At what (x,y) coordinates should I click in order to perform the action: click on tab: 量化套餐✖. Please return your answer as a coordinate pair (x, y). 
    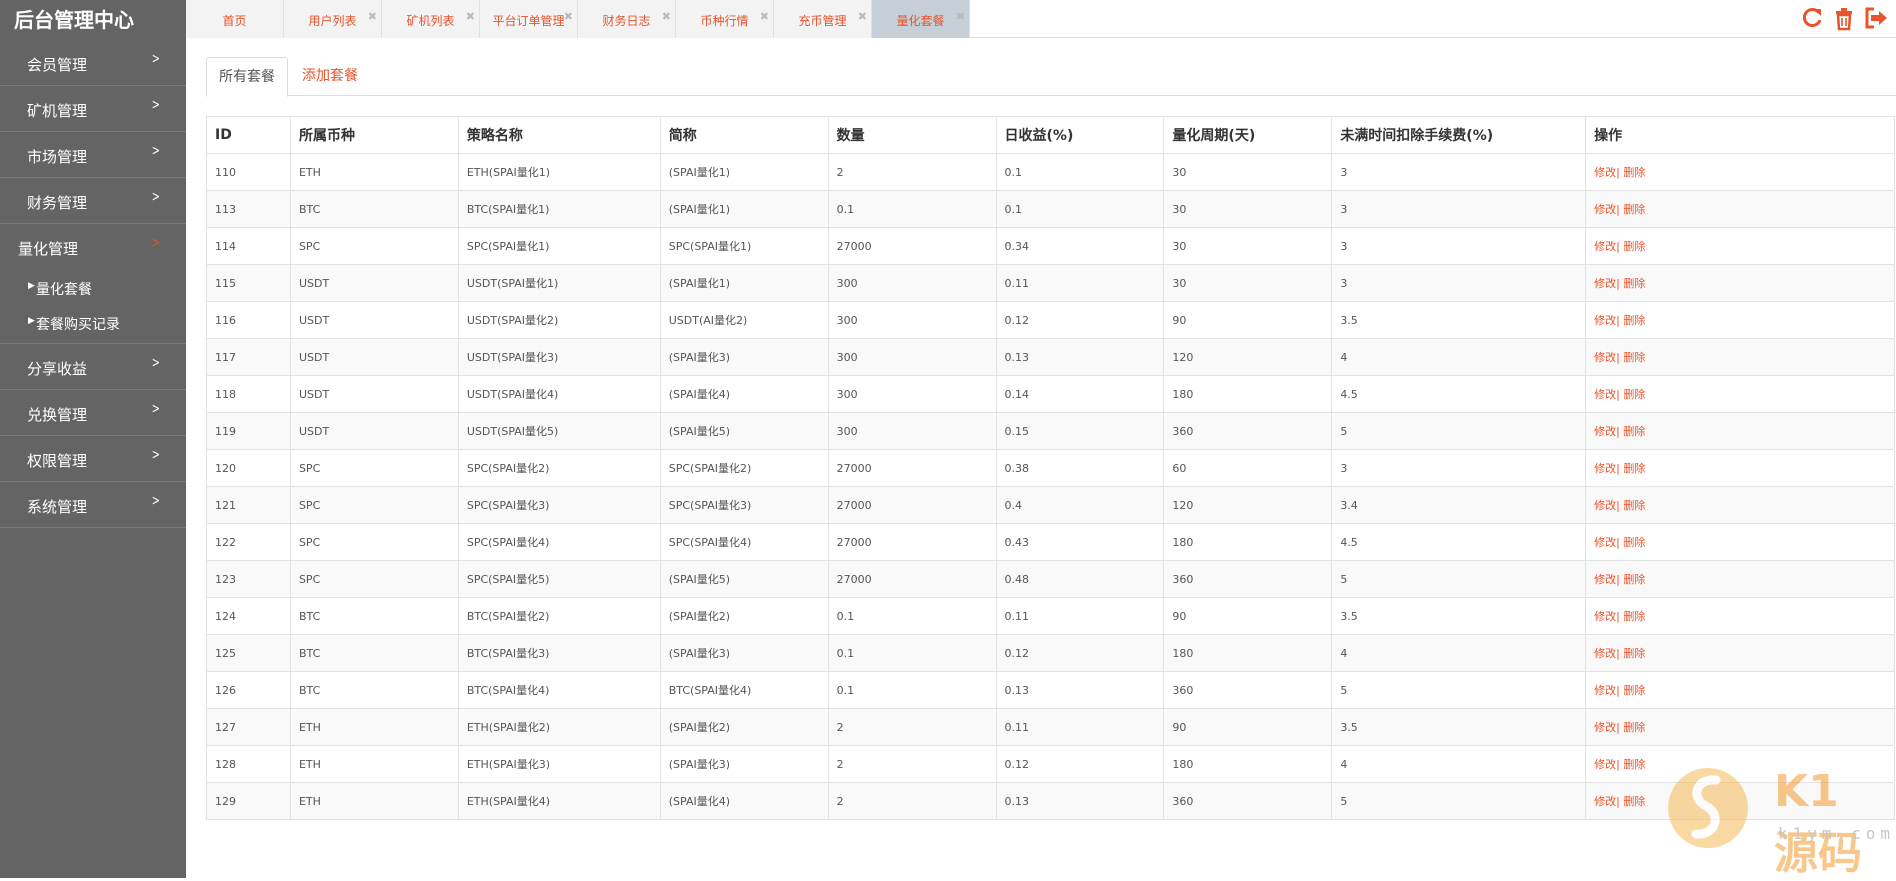
    Looking at the image, I should click on (921, 19).